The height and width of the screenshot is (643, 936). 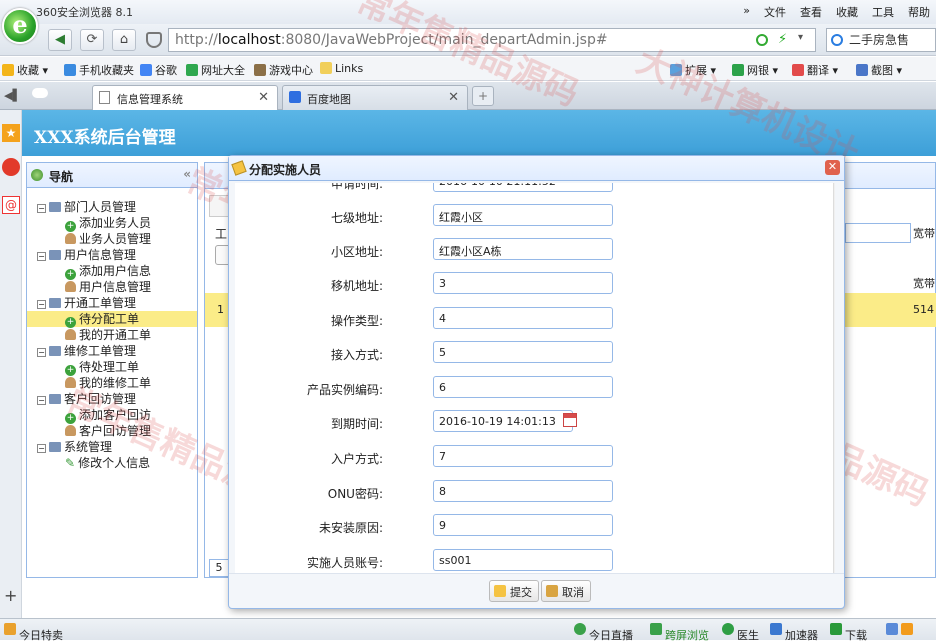 I want to click on sidebar-item: − 系统管理, so click(x=112, y=447).